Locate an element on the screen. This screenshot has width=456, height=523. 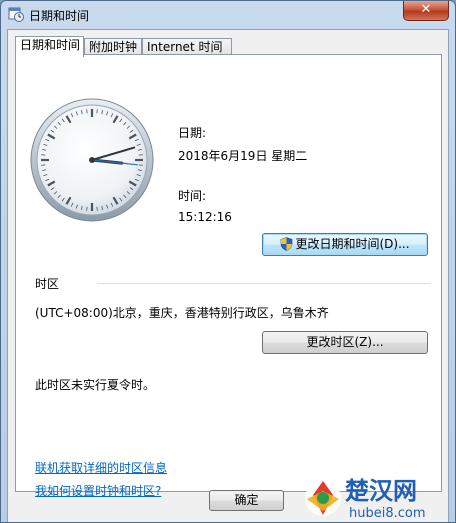
ok-button: 确定 is located at coordinates (246, 500).